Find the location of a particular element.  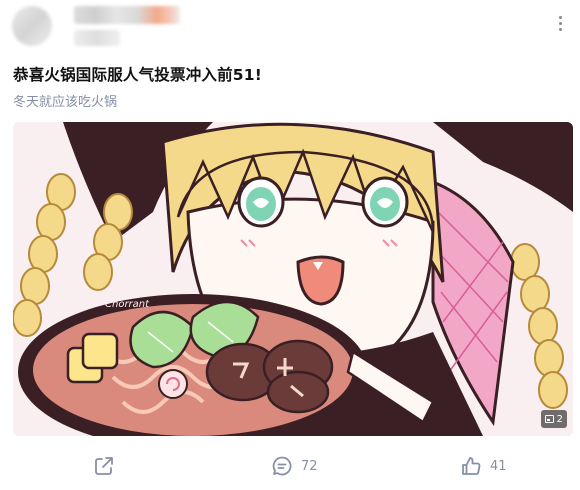

post-header is located at coordinates (290, 28).